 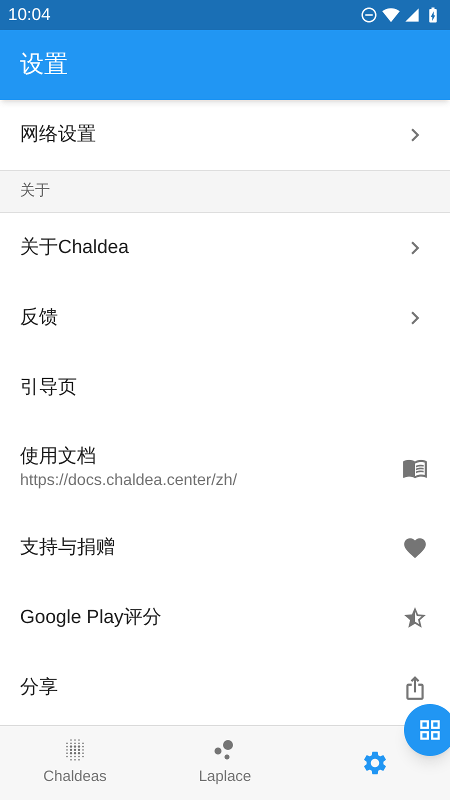 I want to click on nav-tab: Chaldeas, so click(x=75, y=763).